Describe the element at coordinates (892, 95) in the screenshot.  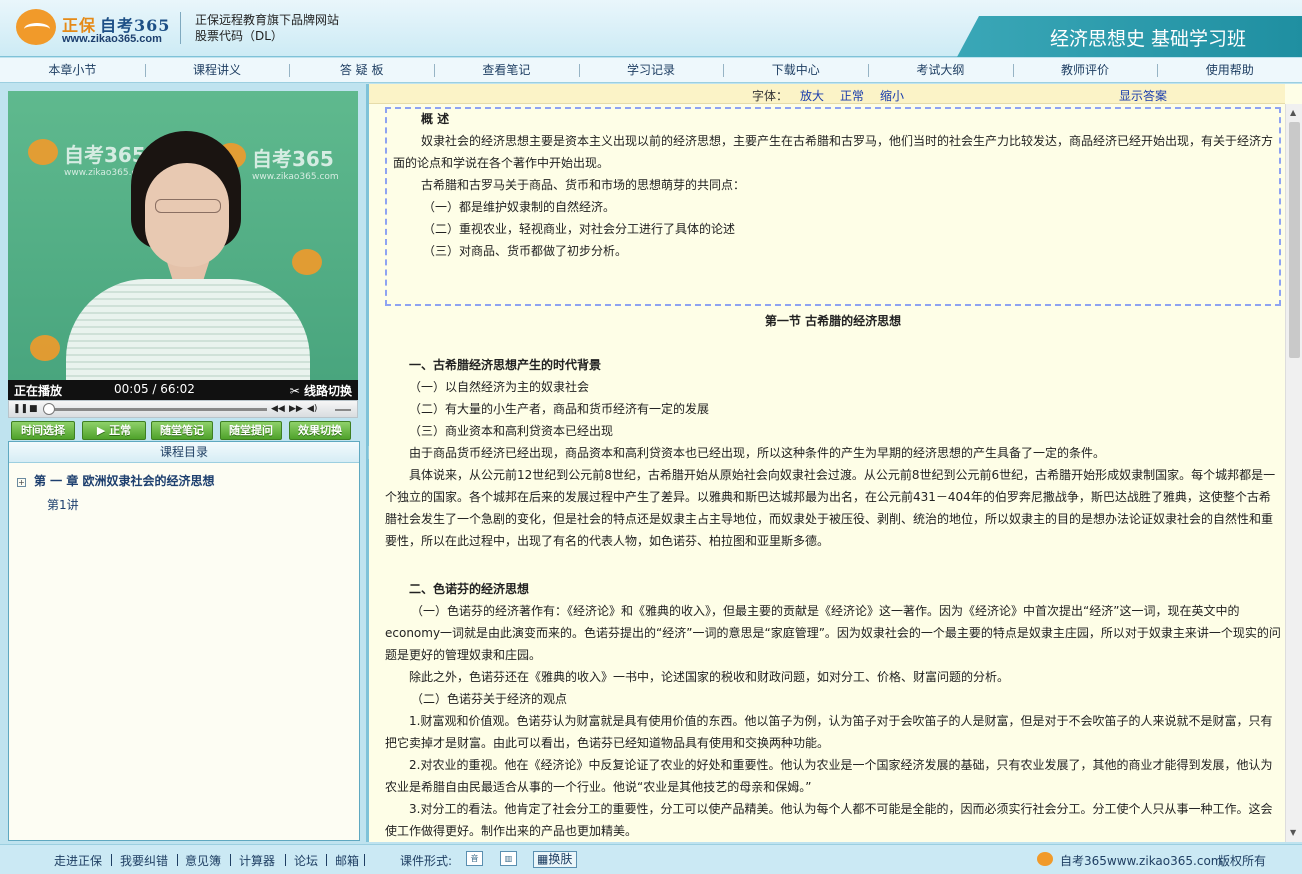
I see `font-shrink-link: 缩小` at that location.